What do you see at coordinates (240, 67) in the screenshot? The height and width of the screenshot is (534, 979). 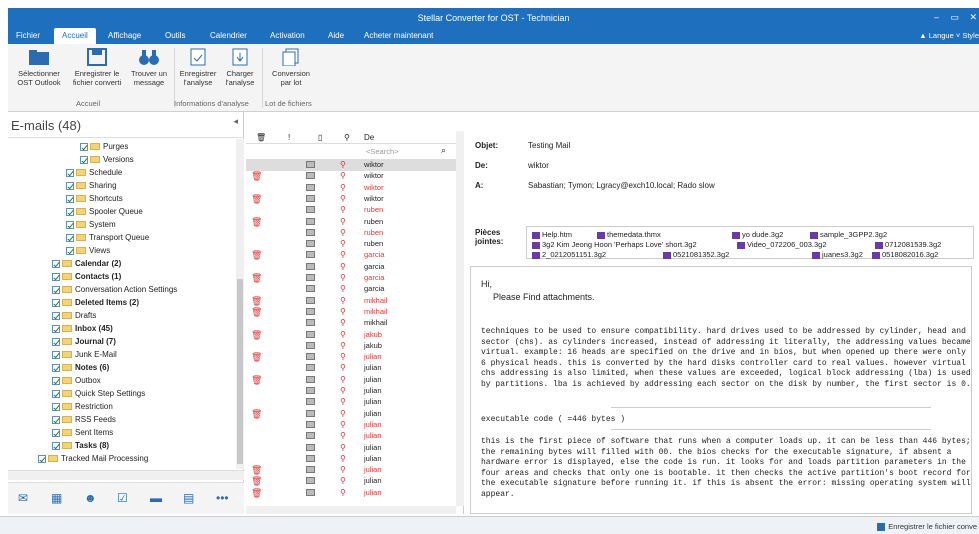 I see `load-analysis-button: Charger l'analyse` at bounding box center [240, 67].